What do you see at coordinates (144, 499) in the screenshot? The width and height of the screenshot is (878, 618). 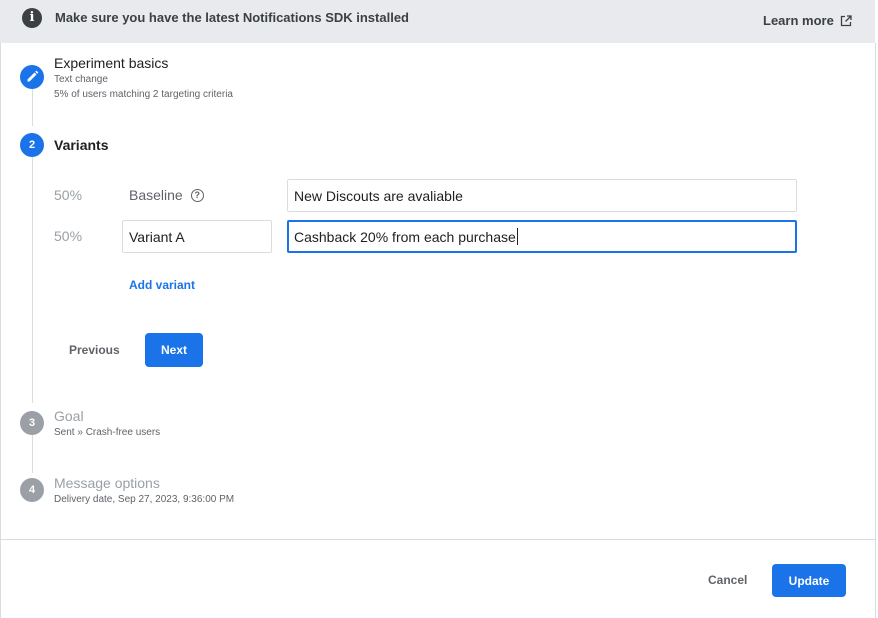 I see `step-subtitle: Delivery date, Sep 27, 2023, 9:36:00 PM` at bounding box center [144, 499].